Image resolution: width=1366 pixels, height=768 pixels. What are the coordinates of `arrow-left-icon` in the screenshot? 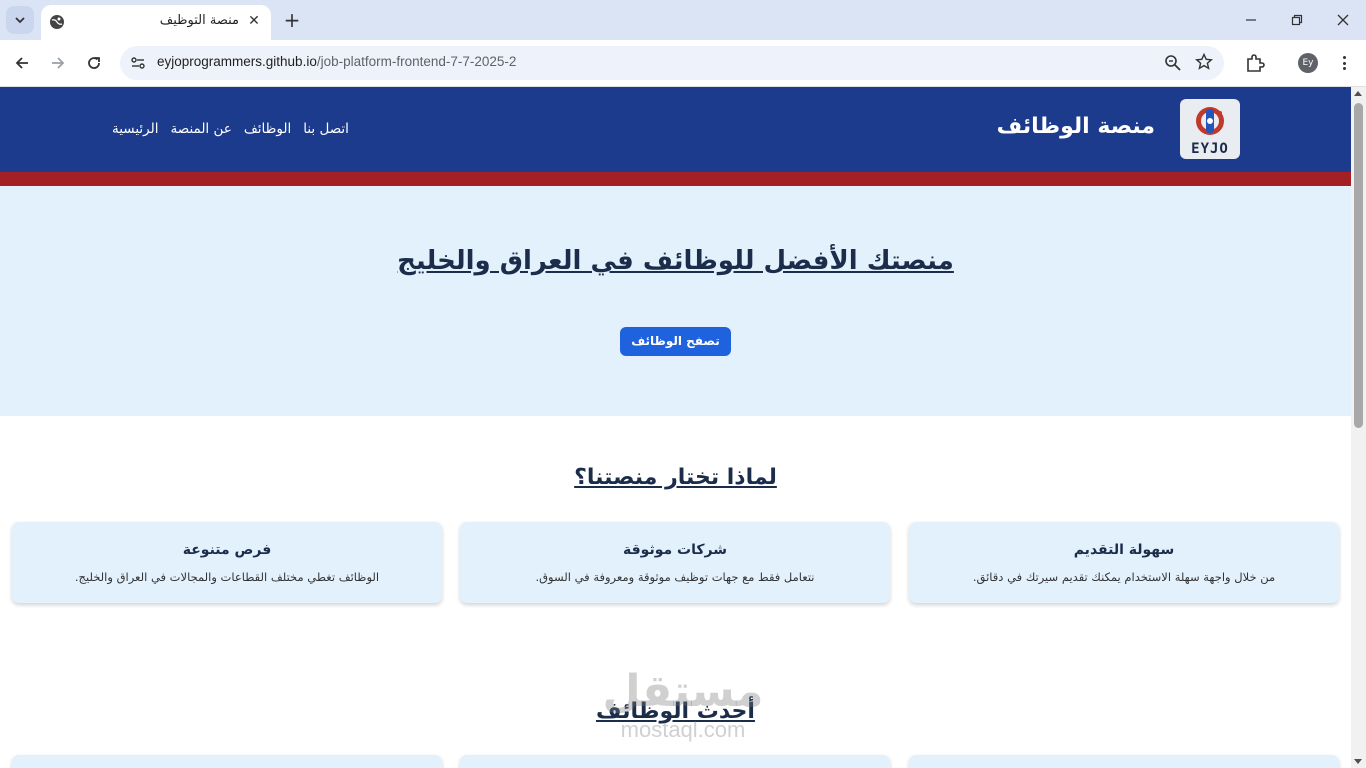 It's located at (21, 63).